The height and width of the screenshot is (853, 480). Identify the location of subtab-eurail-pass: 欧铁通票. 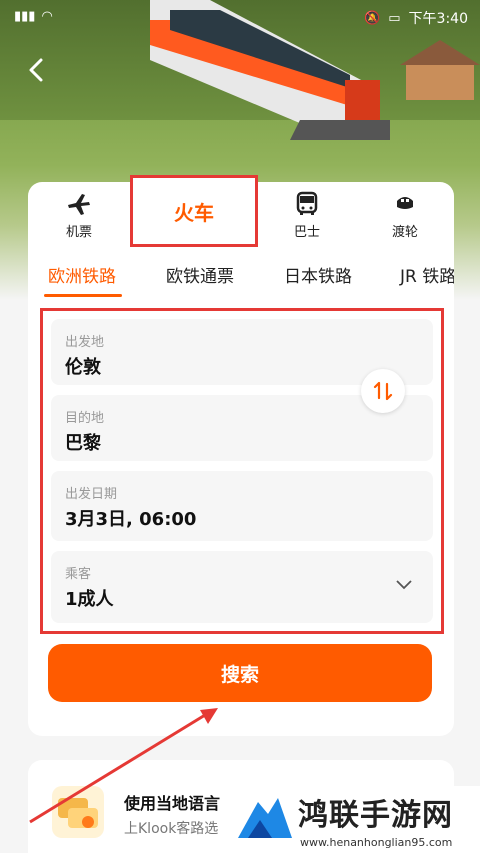
(200, 274).